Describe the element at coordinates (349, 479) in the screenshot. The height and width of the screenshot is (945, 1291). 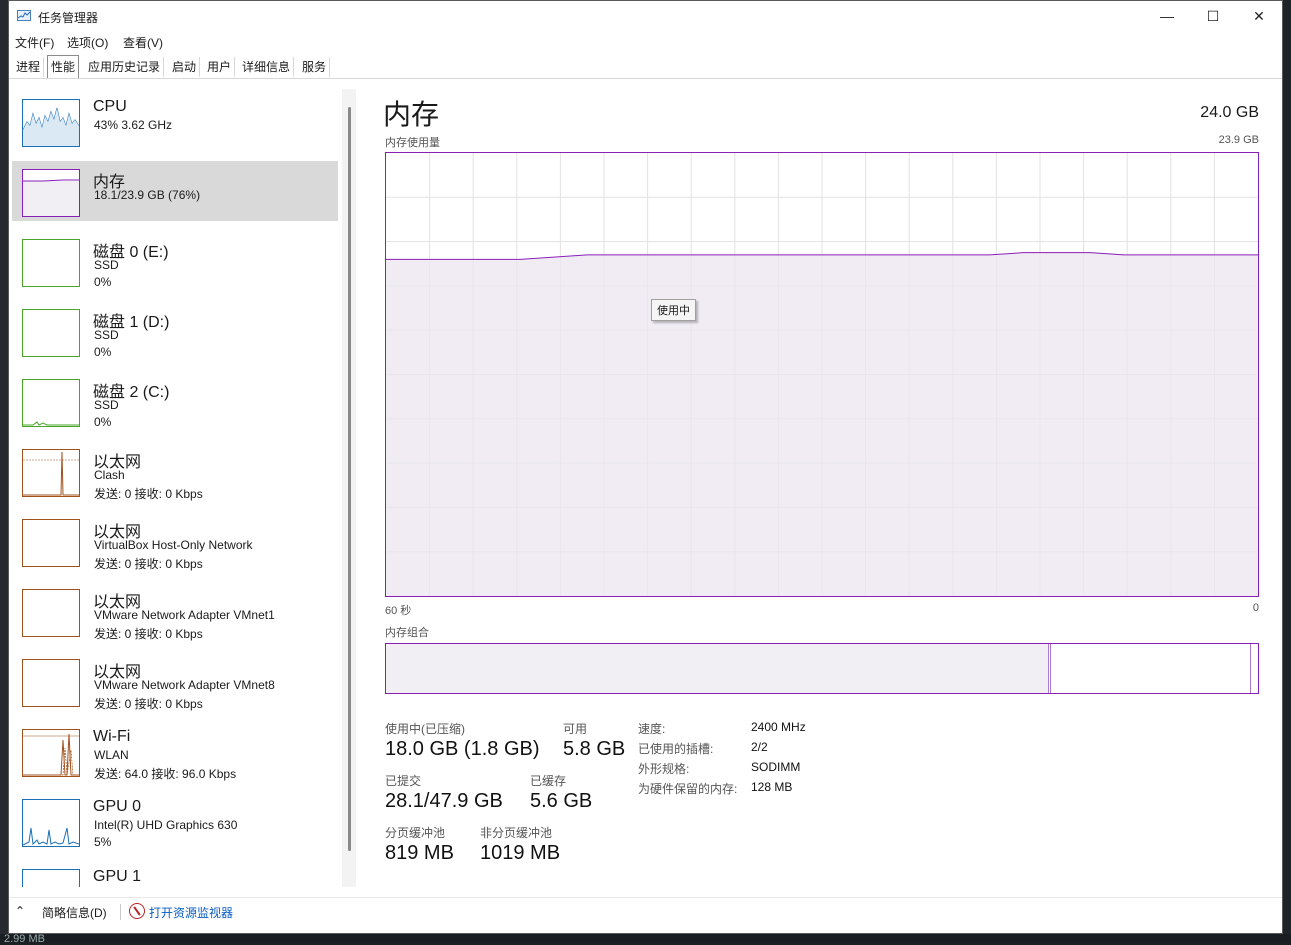
I see `scrollbar-thumb` at that location.